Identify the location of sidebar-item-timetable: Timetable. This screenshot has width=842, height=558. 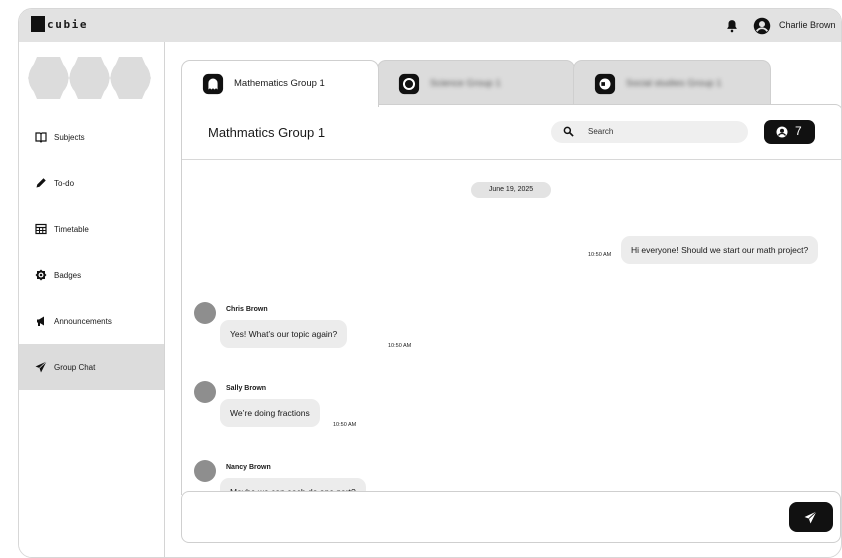
(91, 229).